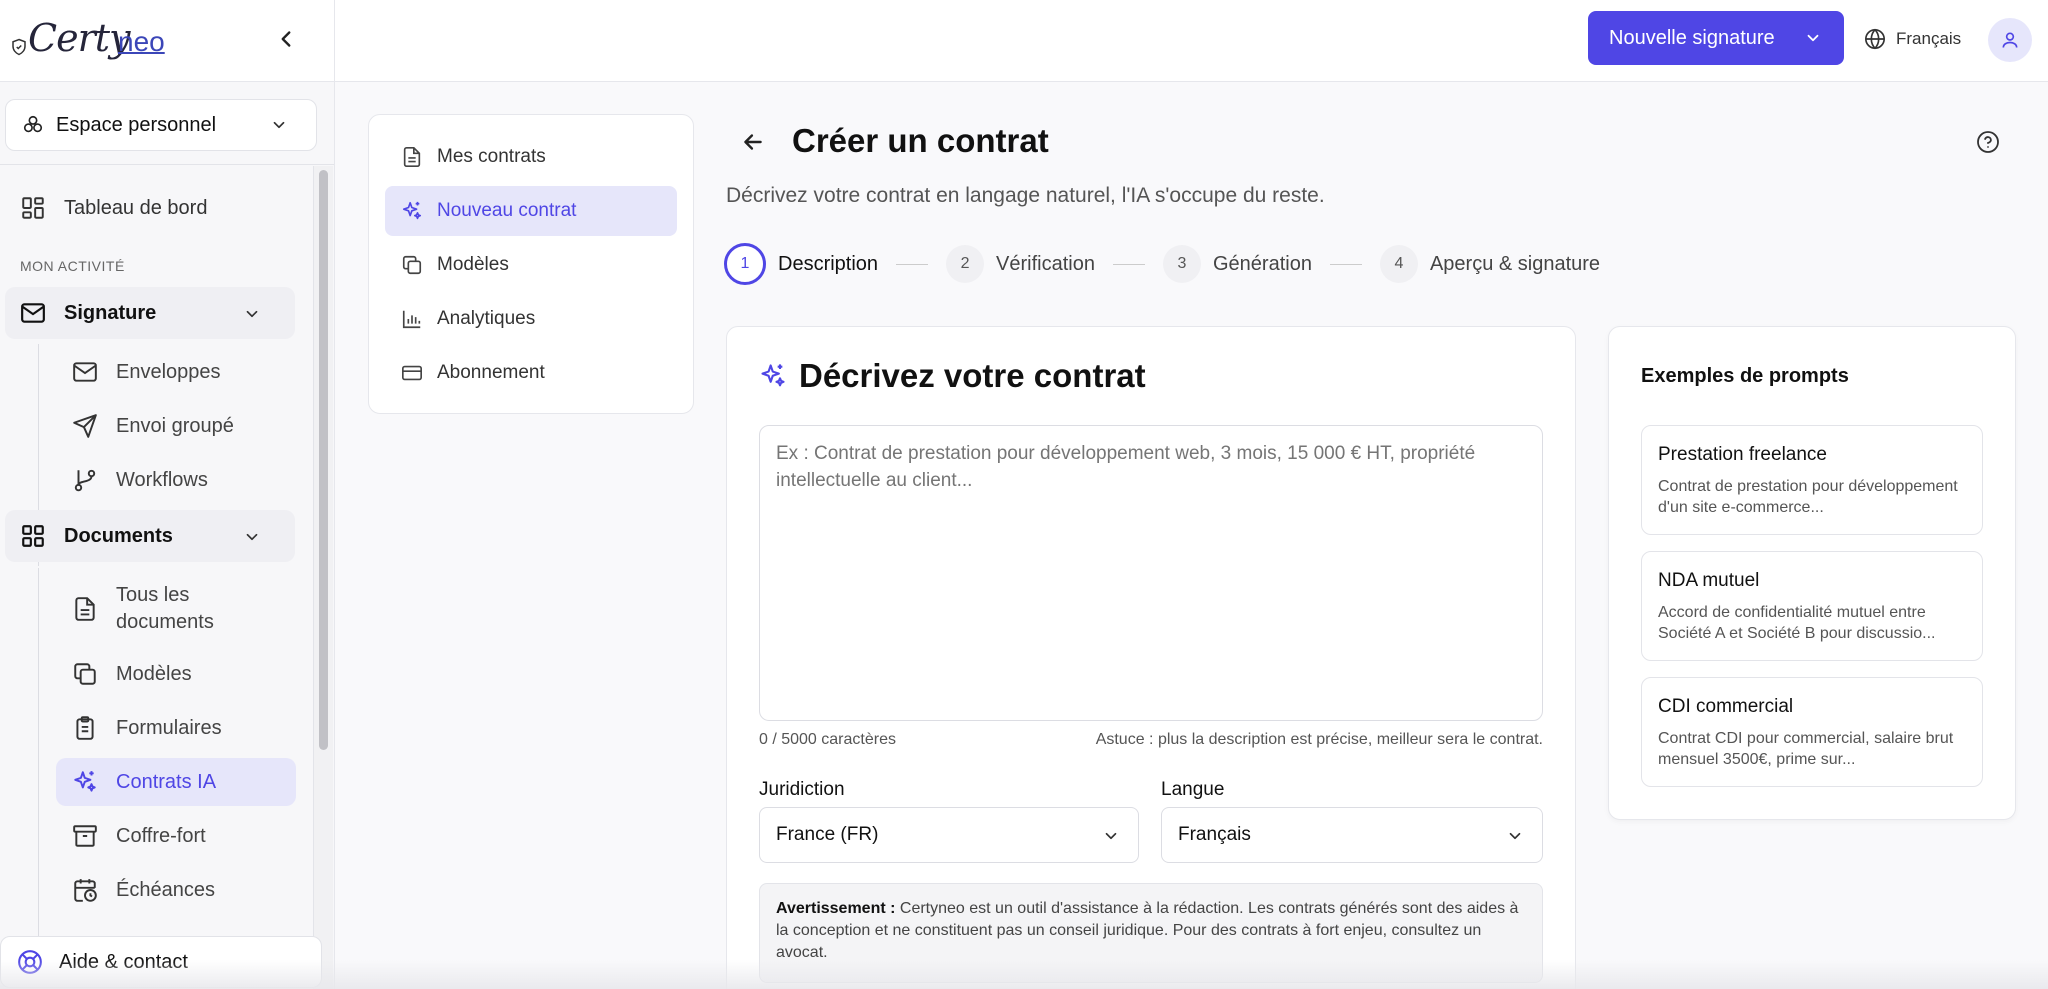  I want to click on help-label: Aide & contact, so click(123, 961).